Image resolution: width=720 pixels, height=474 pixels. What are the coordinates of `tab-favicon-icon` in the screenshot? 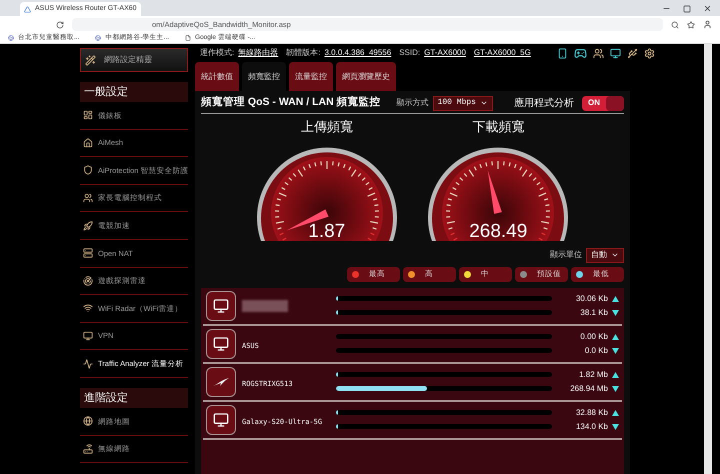 It's located at (27, 9).